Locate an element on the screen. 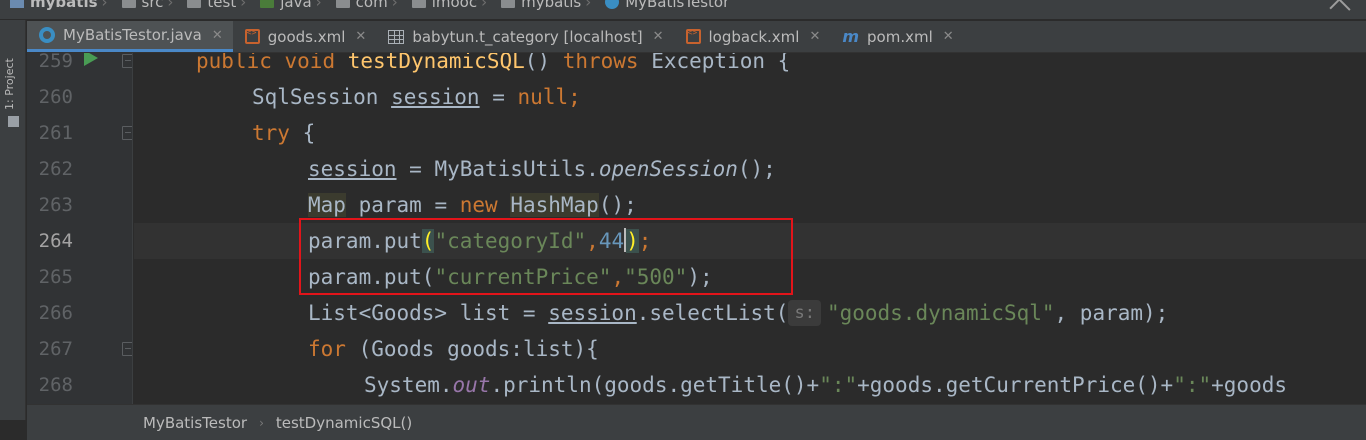  code-line: session = MyBatisUtils.openSession(); is located at coordinates (542, 169).